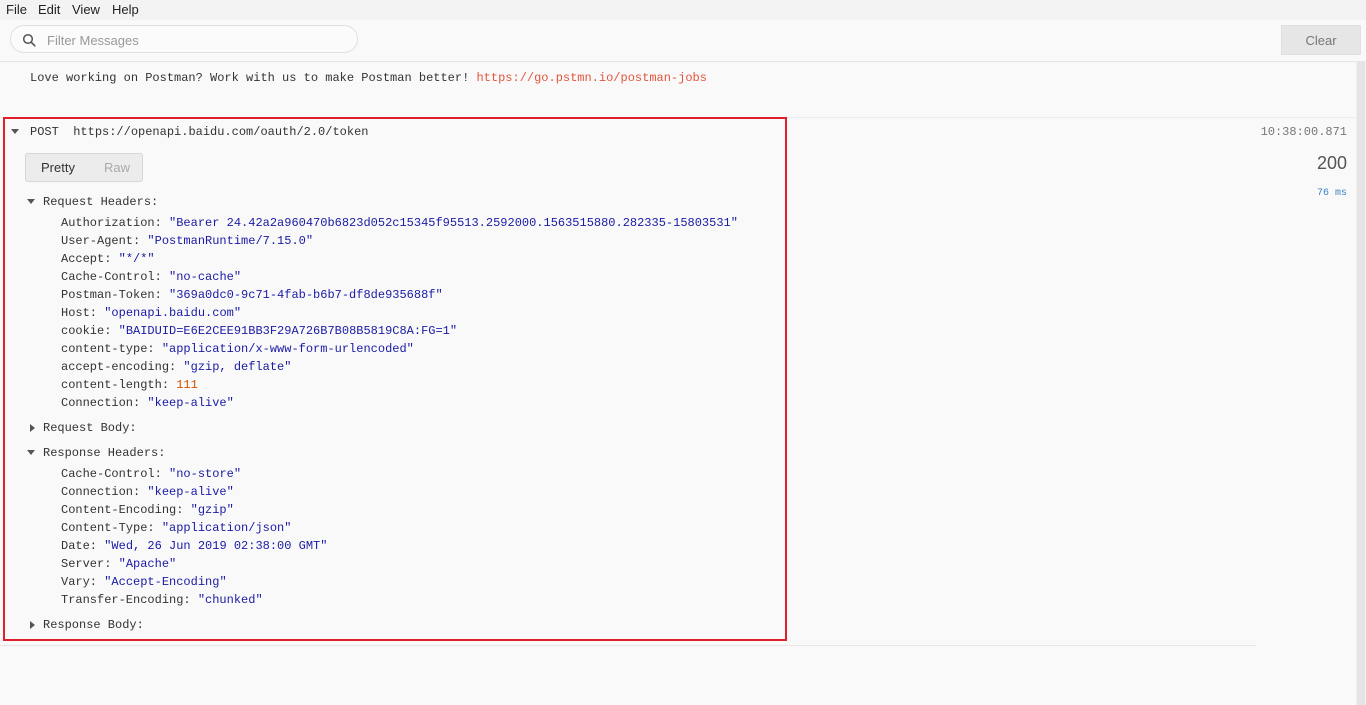 Image resolution: width=1366 pixels, height=705 pixels. What do you see at coordinates (306, 295) in the screenshot?
I see `header-value: "369a0dc0-9c71-4fab-b6b7-df8de935688f"` at bounding box center [306, 295].